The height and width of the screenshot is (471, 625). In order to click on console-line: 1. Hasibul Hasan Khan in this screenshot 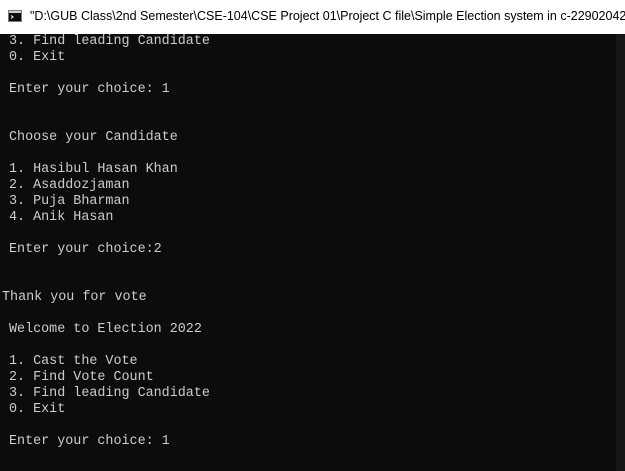, I will do `click(93, 169)`.